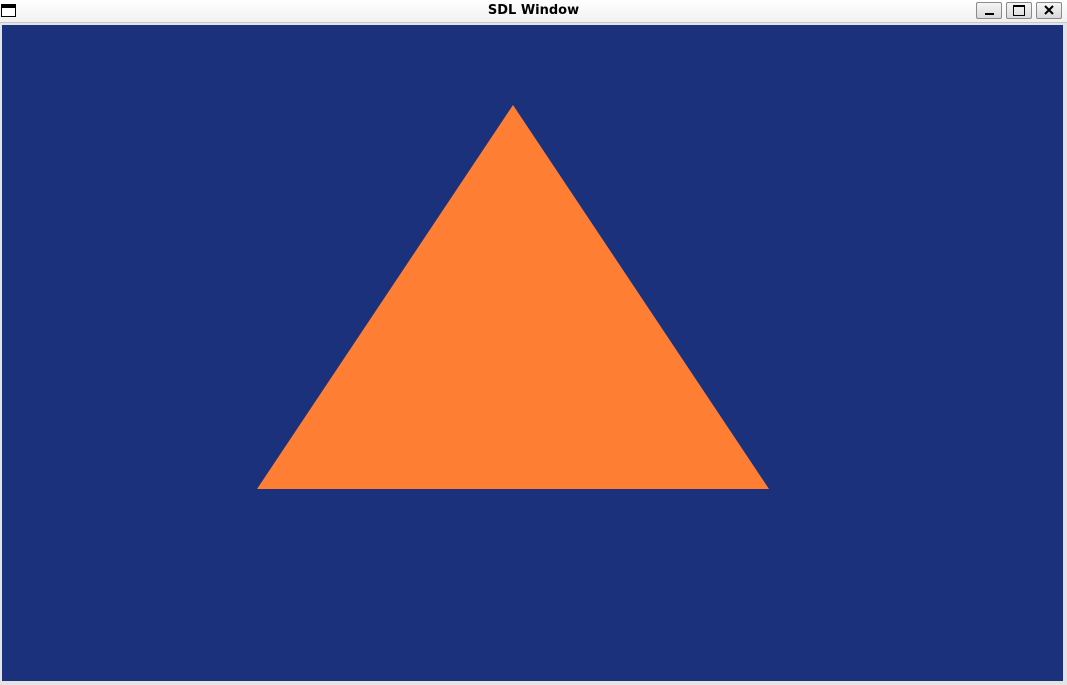 The height and width of the screenshot is (685, 1067). Describe the element at coordinates (989, 10) in the screenshot. I see `minimize-button` at that location.